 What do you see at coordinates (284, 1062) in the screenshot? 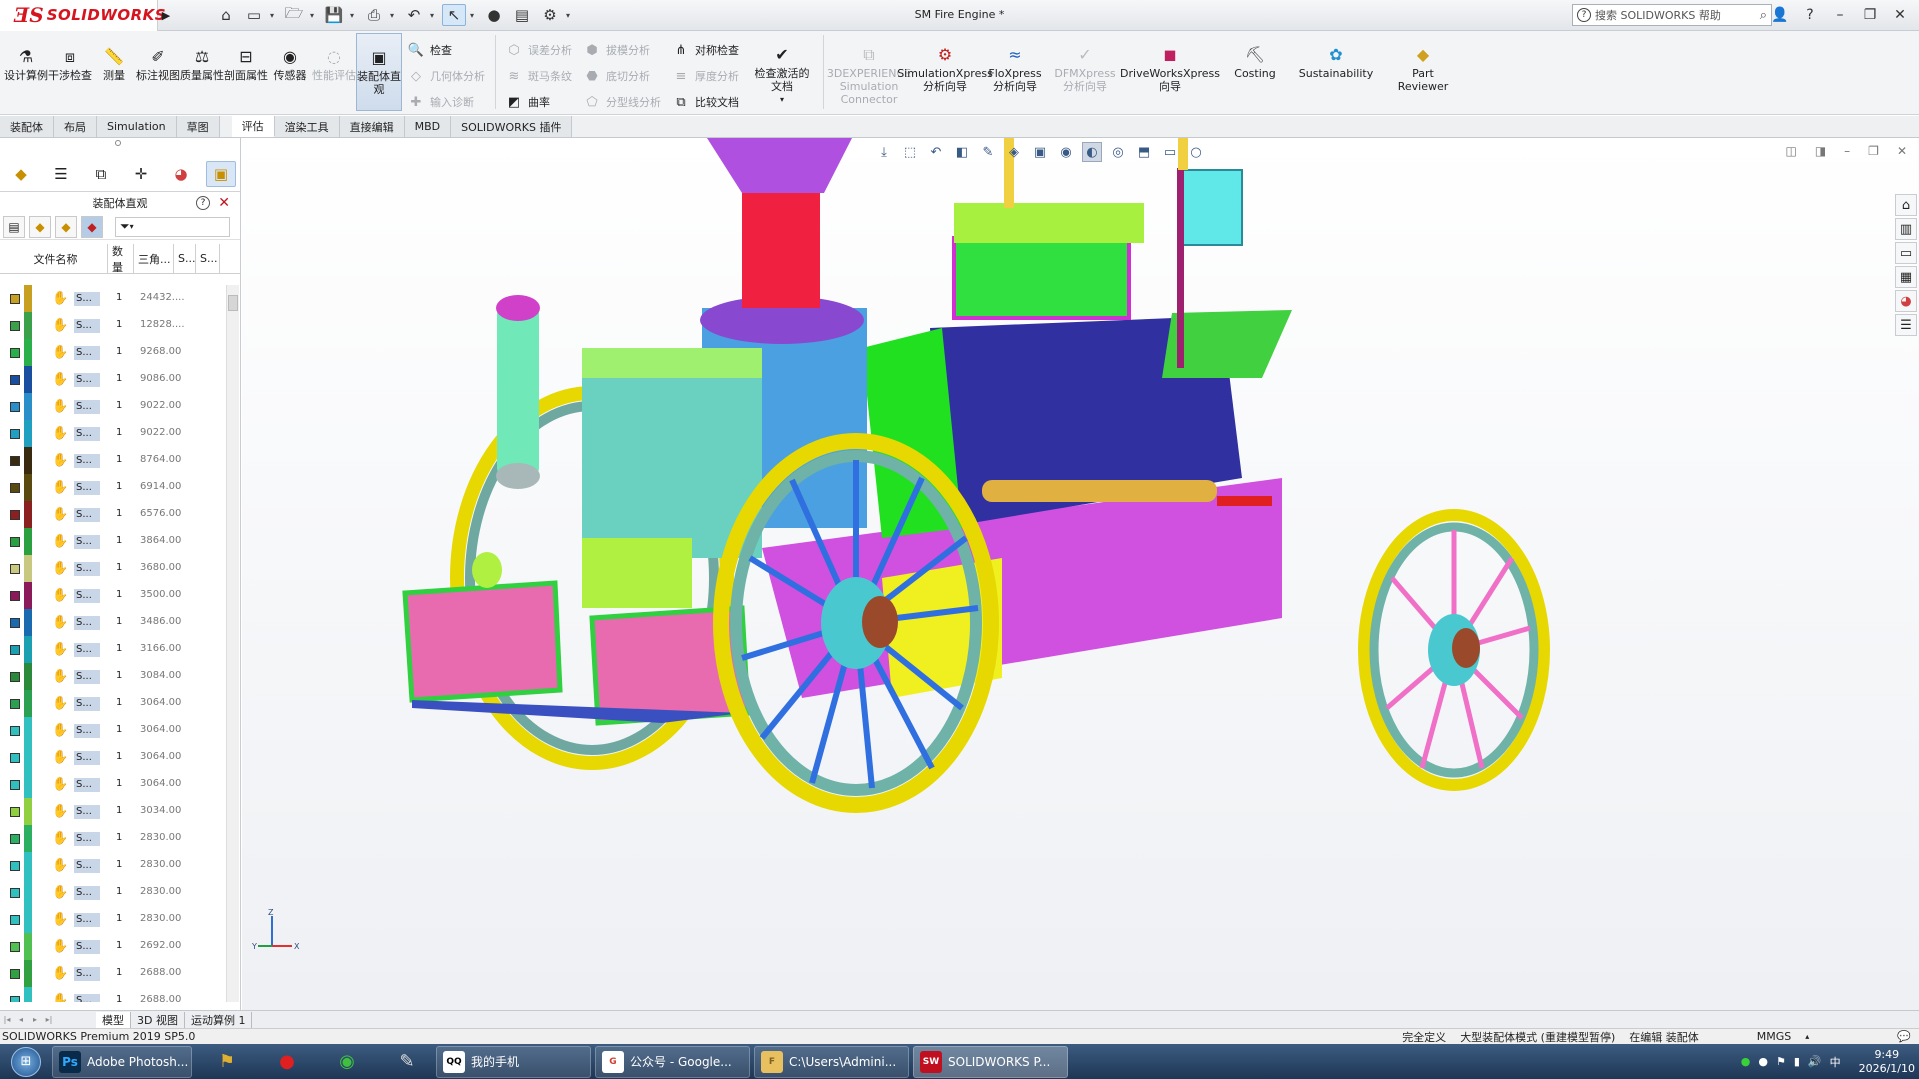
I see `record-icon: ●` at bounding box center [284, 1062].